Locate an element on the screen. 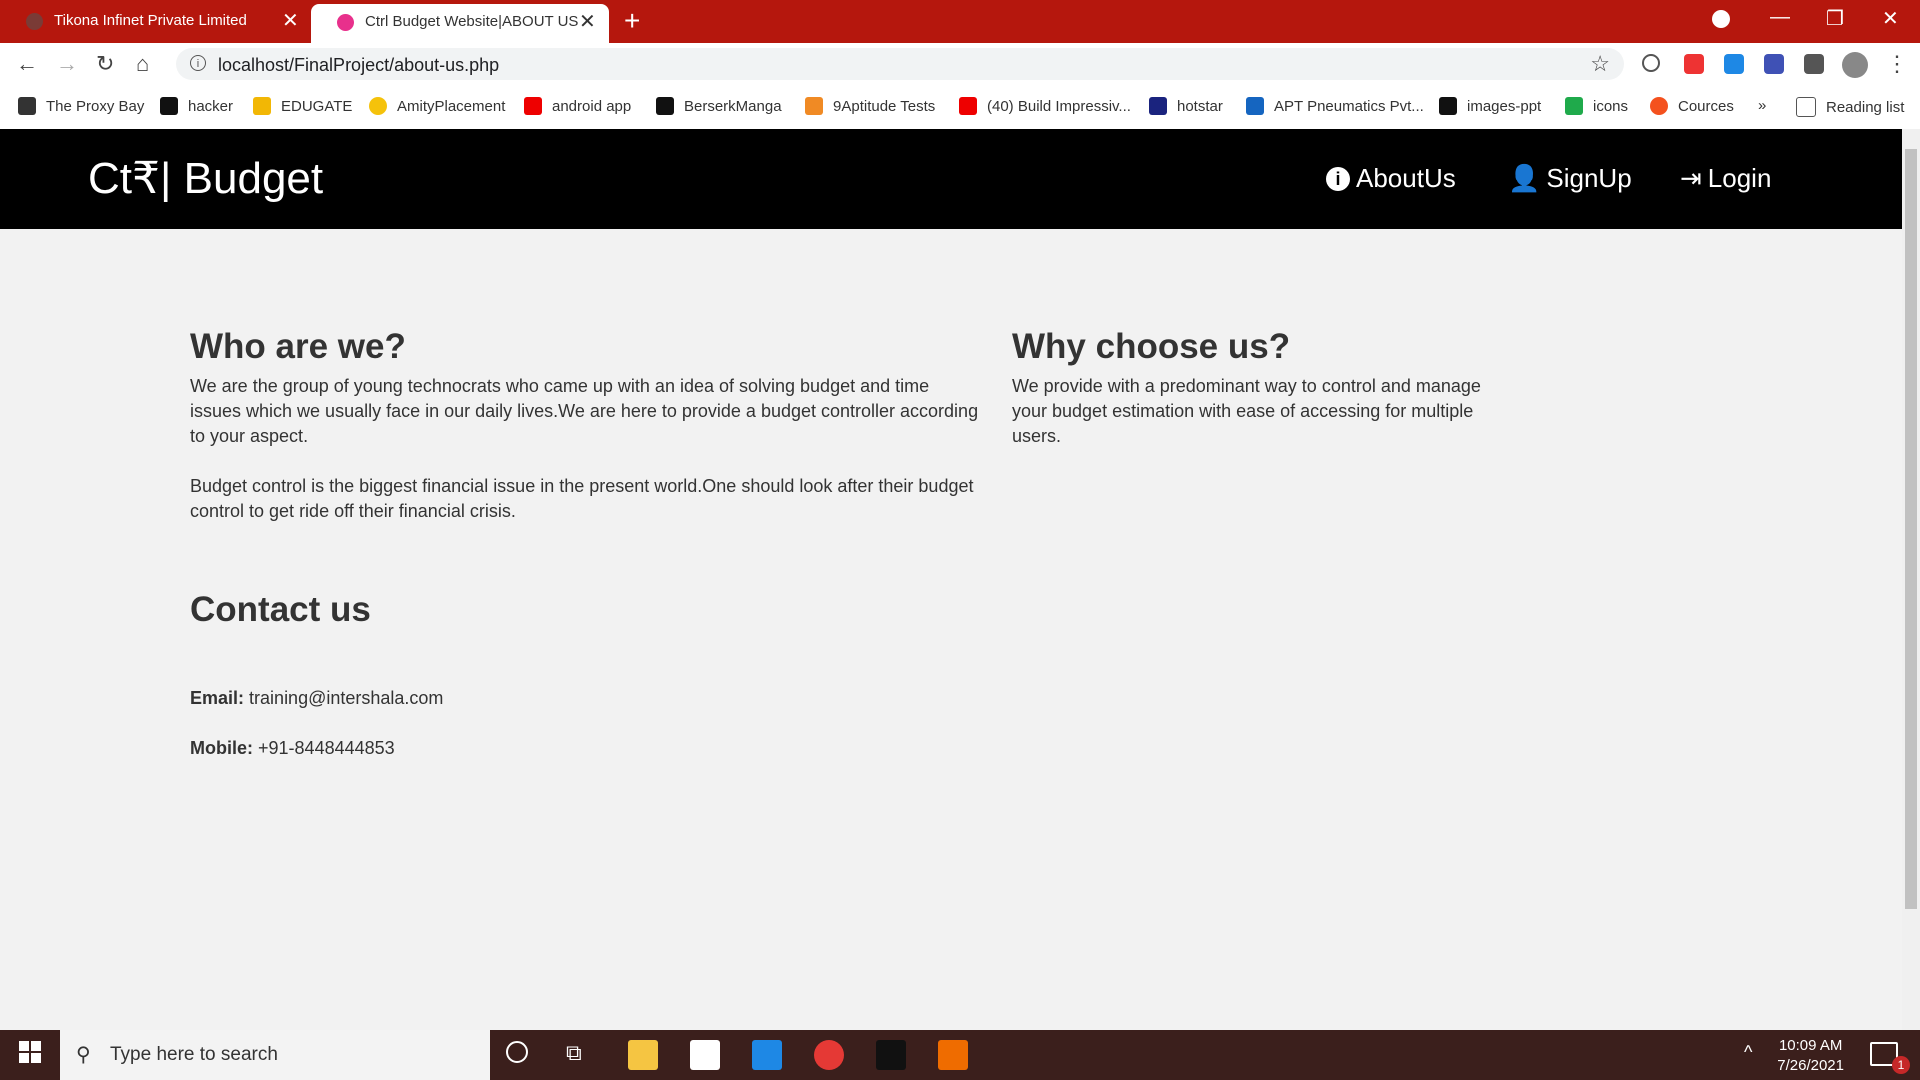 Image resolution: width=1920 pixels, height=1080 pixels. avatar is located at coordinates (1855, 65).